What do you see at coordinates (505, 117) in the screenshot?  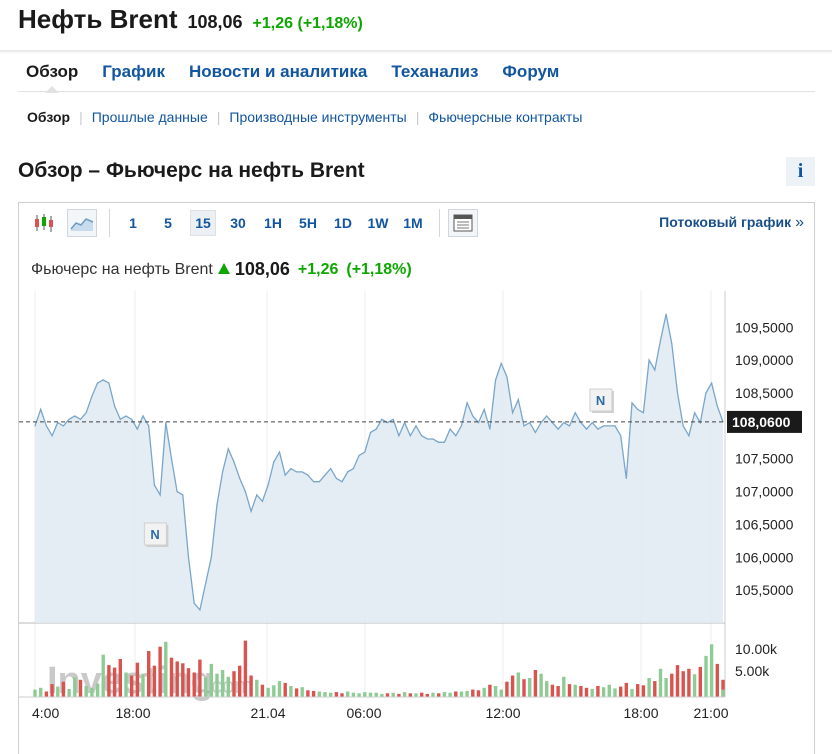 I see `subtab-futures-contracts: Фьючерсные контракты` at bounding box center [505, 117].